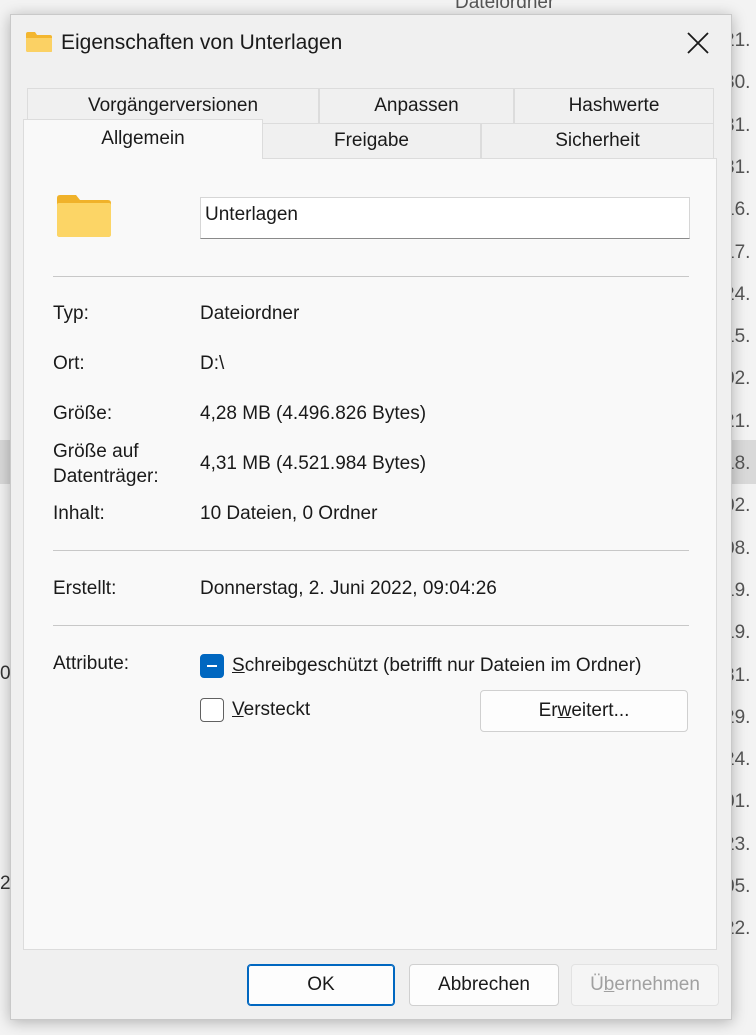 This screenshot has height=1035, width=756. I want to click on dialog-title: Eigenschaften von Unterlagen, so click(202, 42).